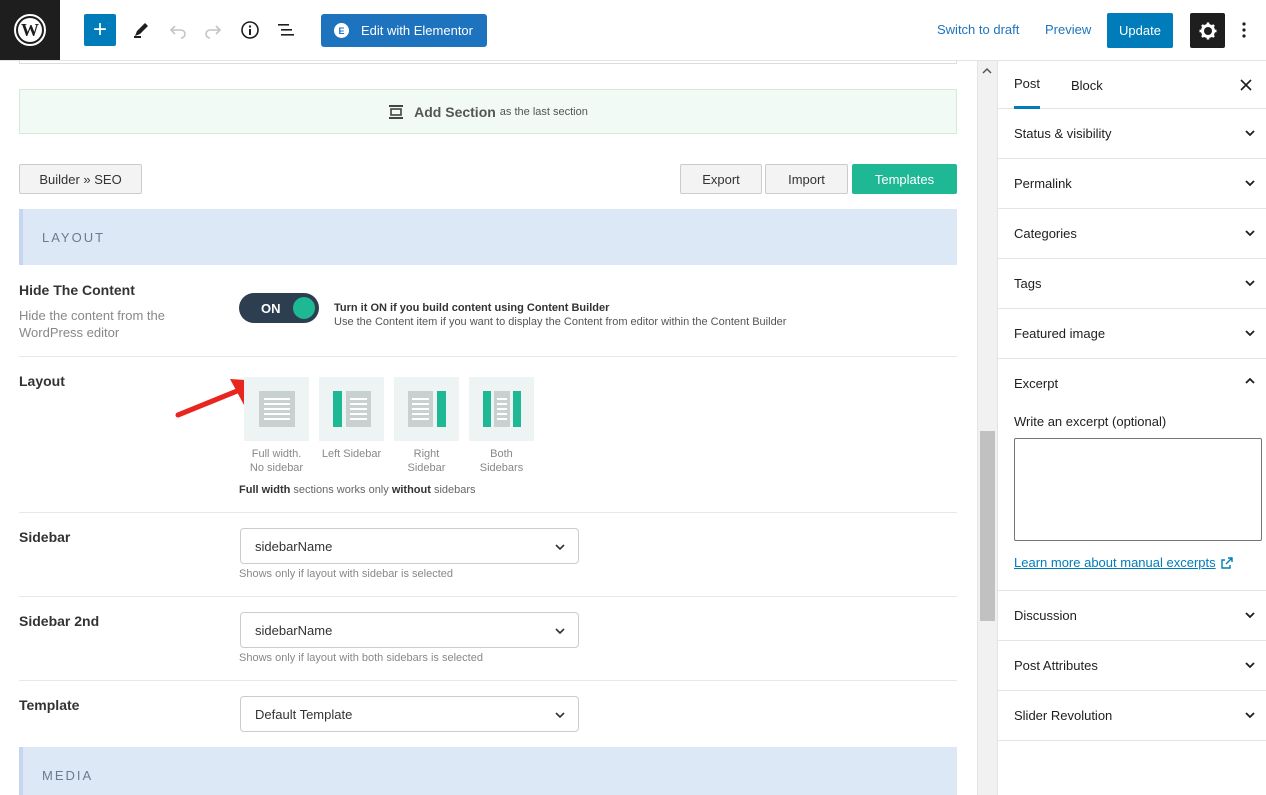 The image size is (1266, 795). I want to click on gear-icon, so click(1207, 30).